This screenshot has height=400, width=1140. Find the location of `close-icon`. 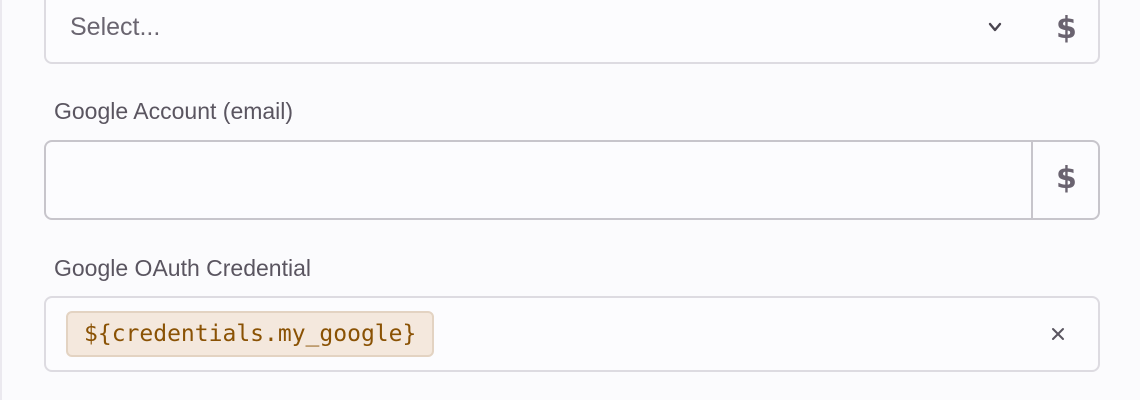

close-icon is located at coordinates (1058, 334).